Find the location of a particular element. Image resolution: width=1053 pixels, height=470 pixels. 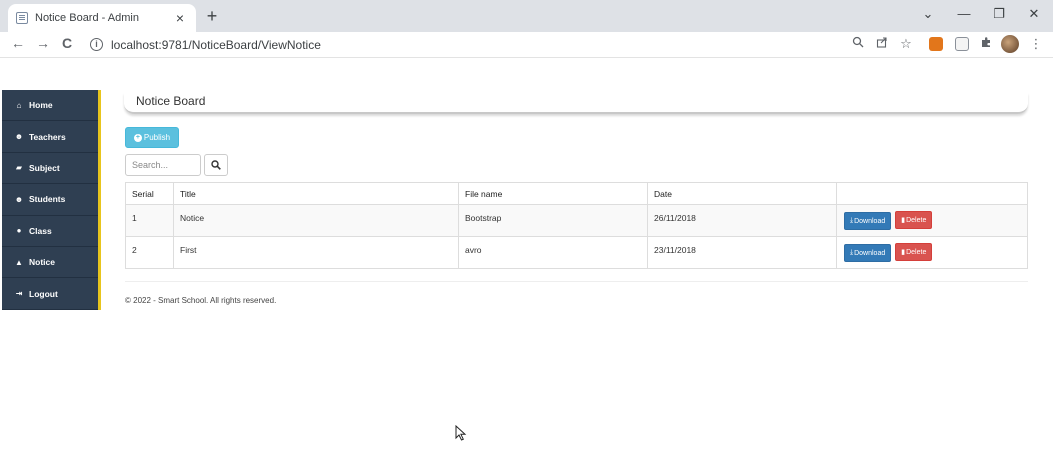

search-button is located at coordinates (216, 165).